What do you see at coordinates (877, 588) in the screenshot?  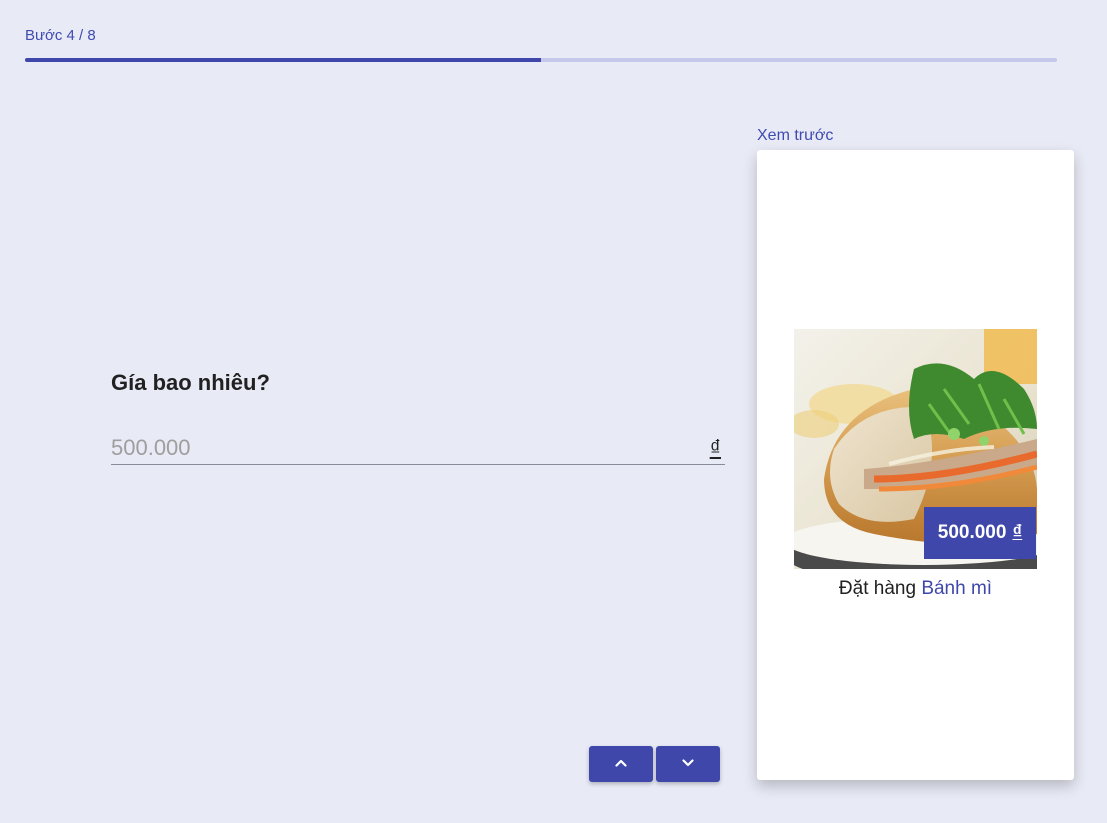 I see `order-prefix: Đặt hàng` at bounding box center [877, 588].